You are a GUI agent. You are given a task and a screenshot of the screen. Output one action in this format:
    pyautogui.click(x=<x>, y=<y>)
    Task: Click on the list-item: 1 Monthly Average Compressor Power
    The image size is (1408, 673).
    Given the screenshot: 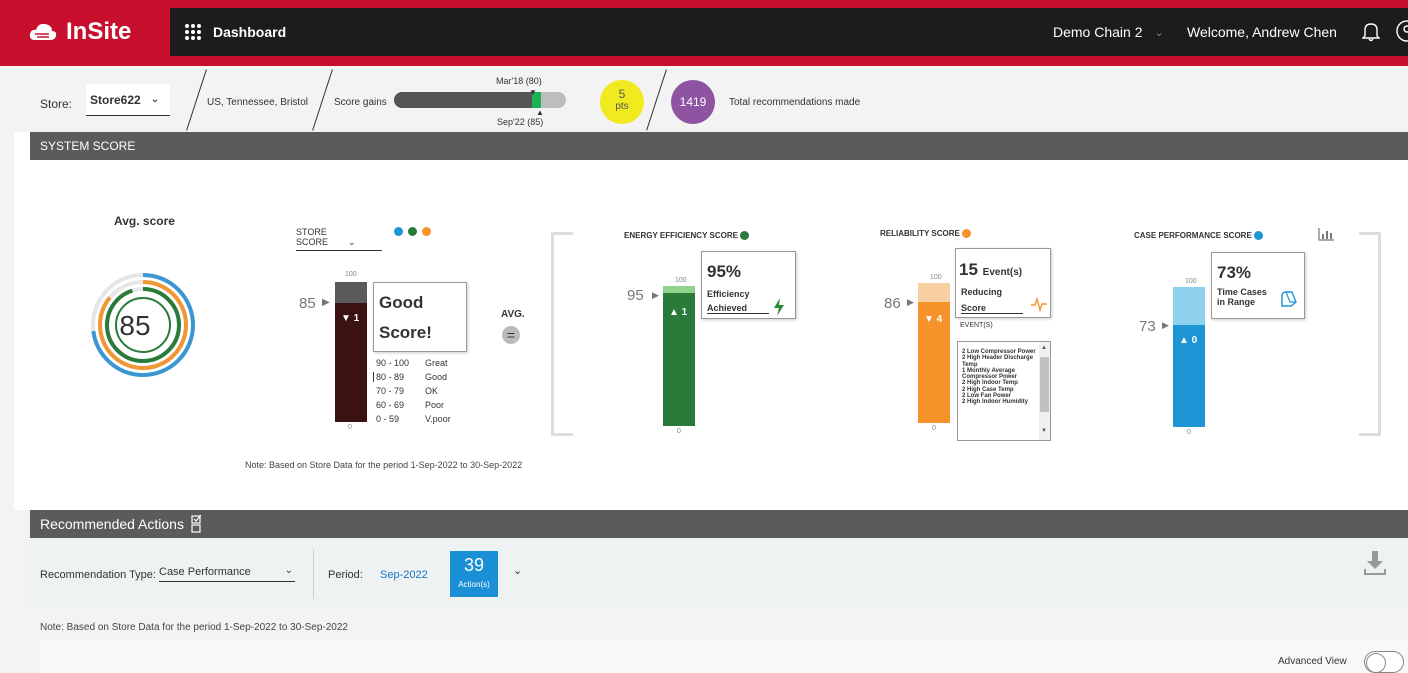 What is the action you would take?
    pyautogui.click(x=990, y=374)
    